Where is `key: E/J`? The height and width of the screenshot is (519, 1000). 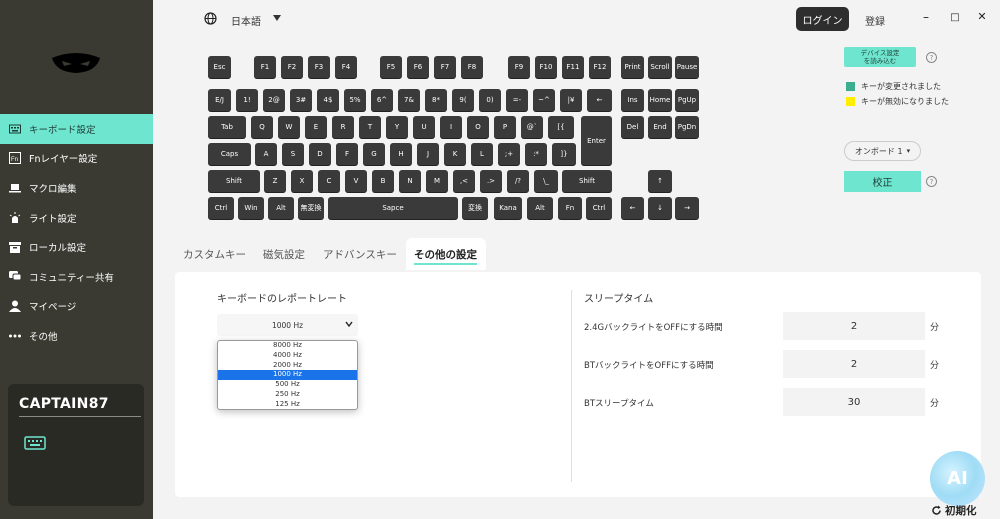
key: E/J is located at coordinates (219, 100).